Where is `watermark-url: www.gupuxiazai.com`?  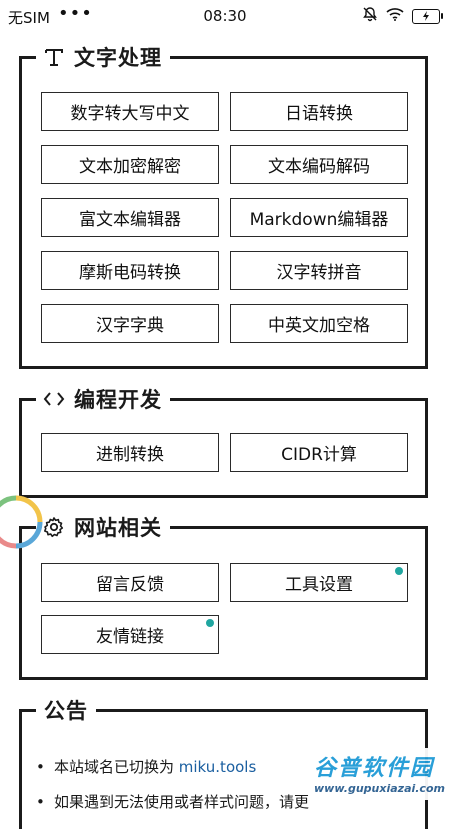
watermark-url: www.gupuxiazai.com is located at coordinates (379, 788).